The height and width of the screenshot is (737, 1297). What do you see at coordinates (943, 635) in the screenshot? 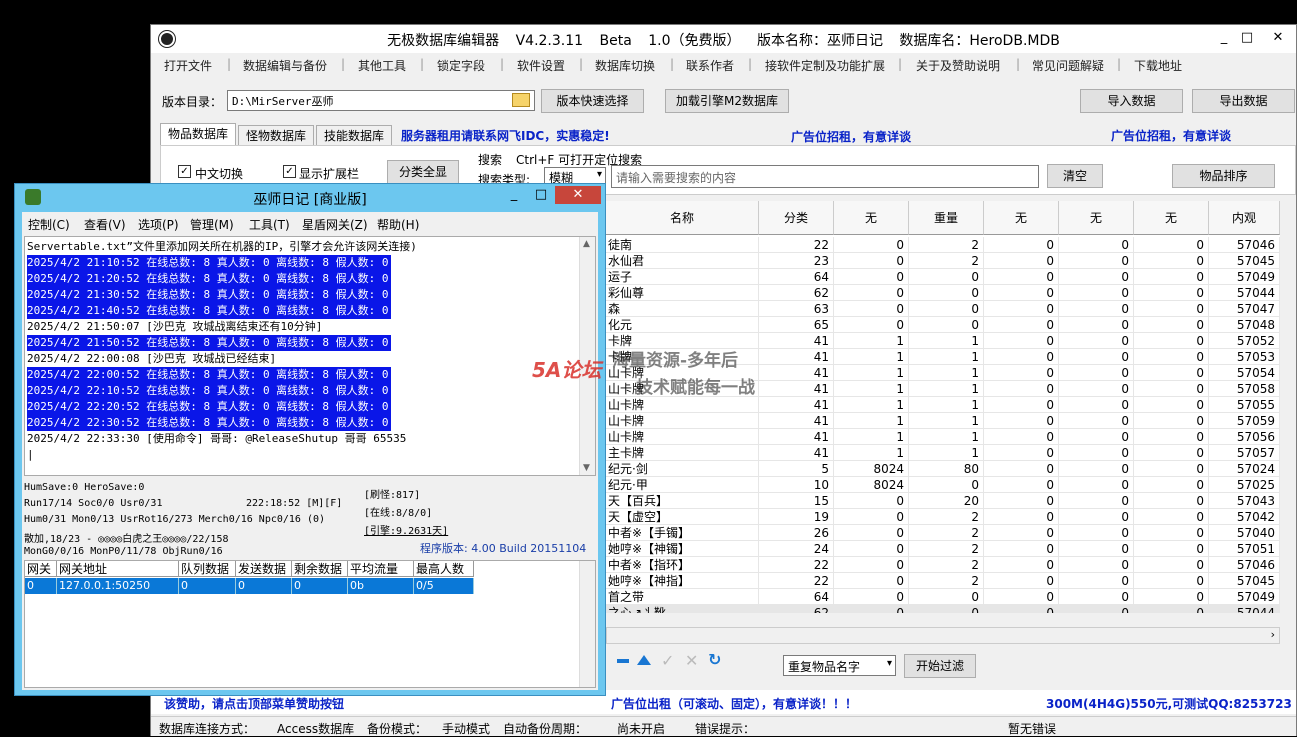
I see `horizontal-scrollbar: ›` at bounding box center [943, 635].